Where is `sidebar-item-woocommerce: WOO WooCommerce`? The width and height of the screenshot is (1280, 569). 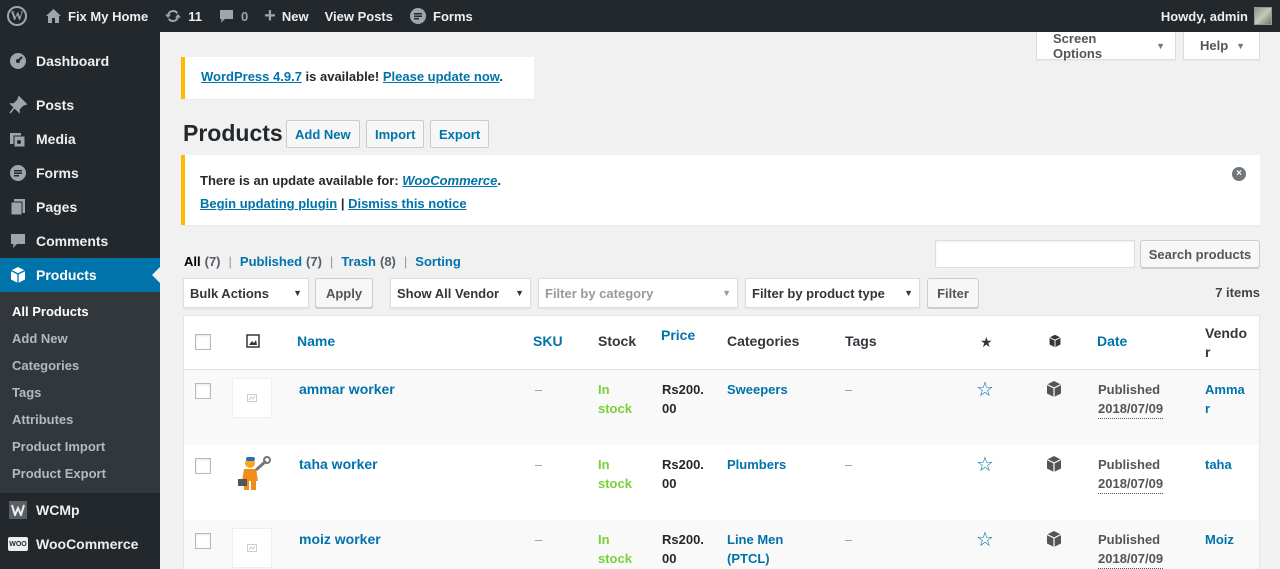
sidebar-item-woocommerce: WOO WooCommerce is located at coordinates (80, 544).